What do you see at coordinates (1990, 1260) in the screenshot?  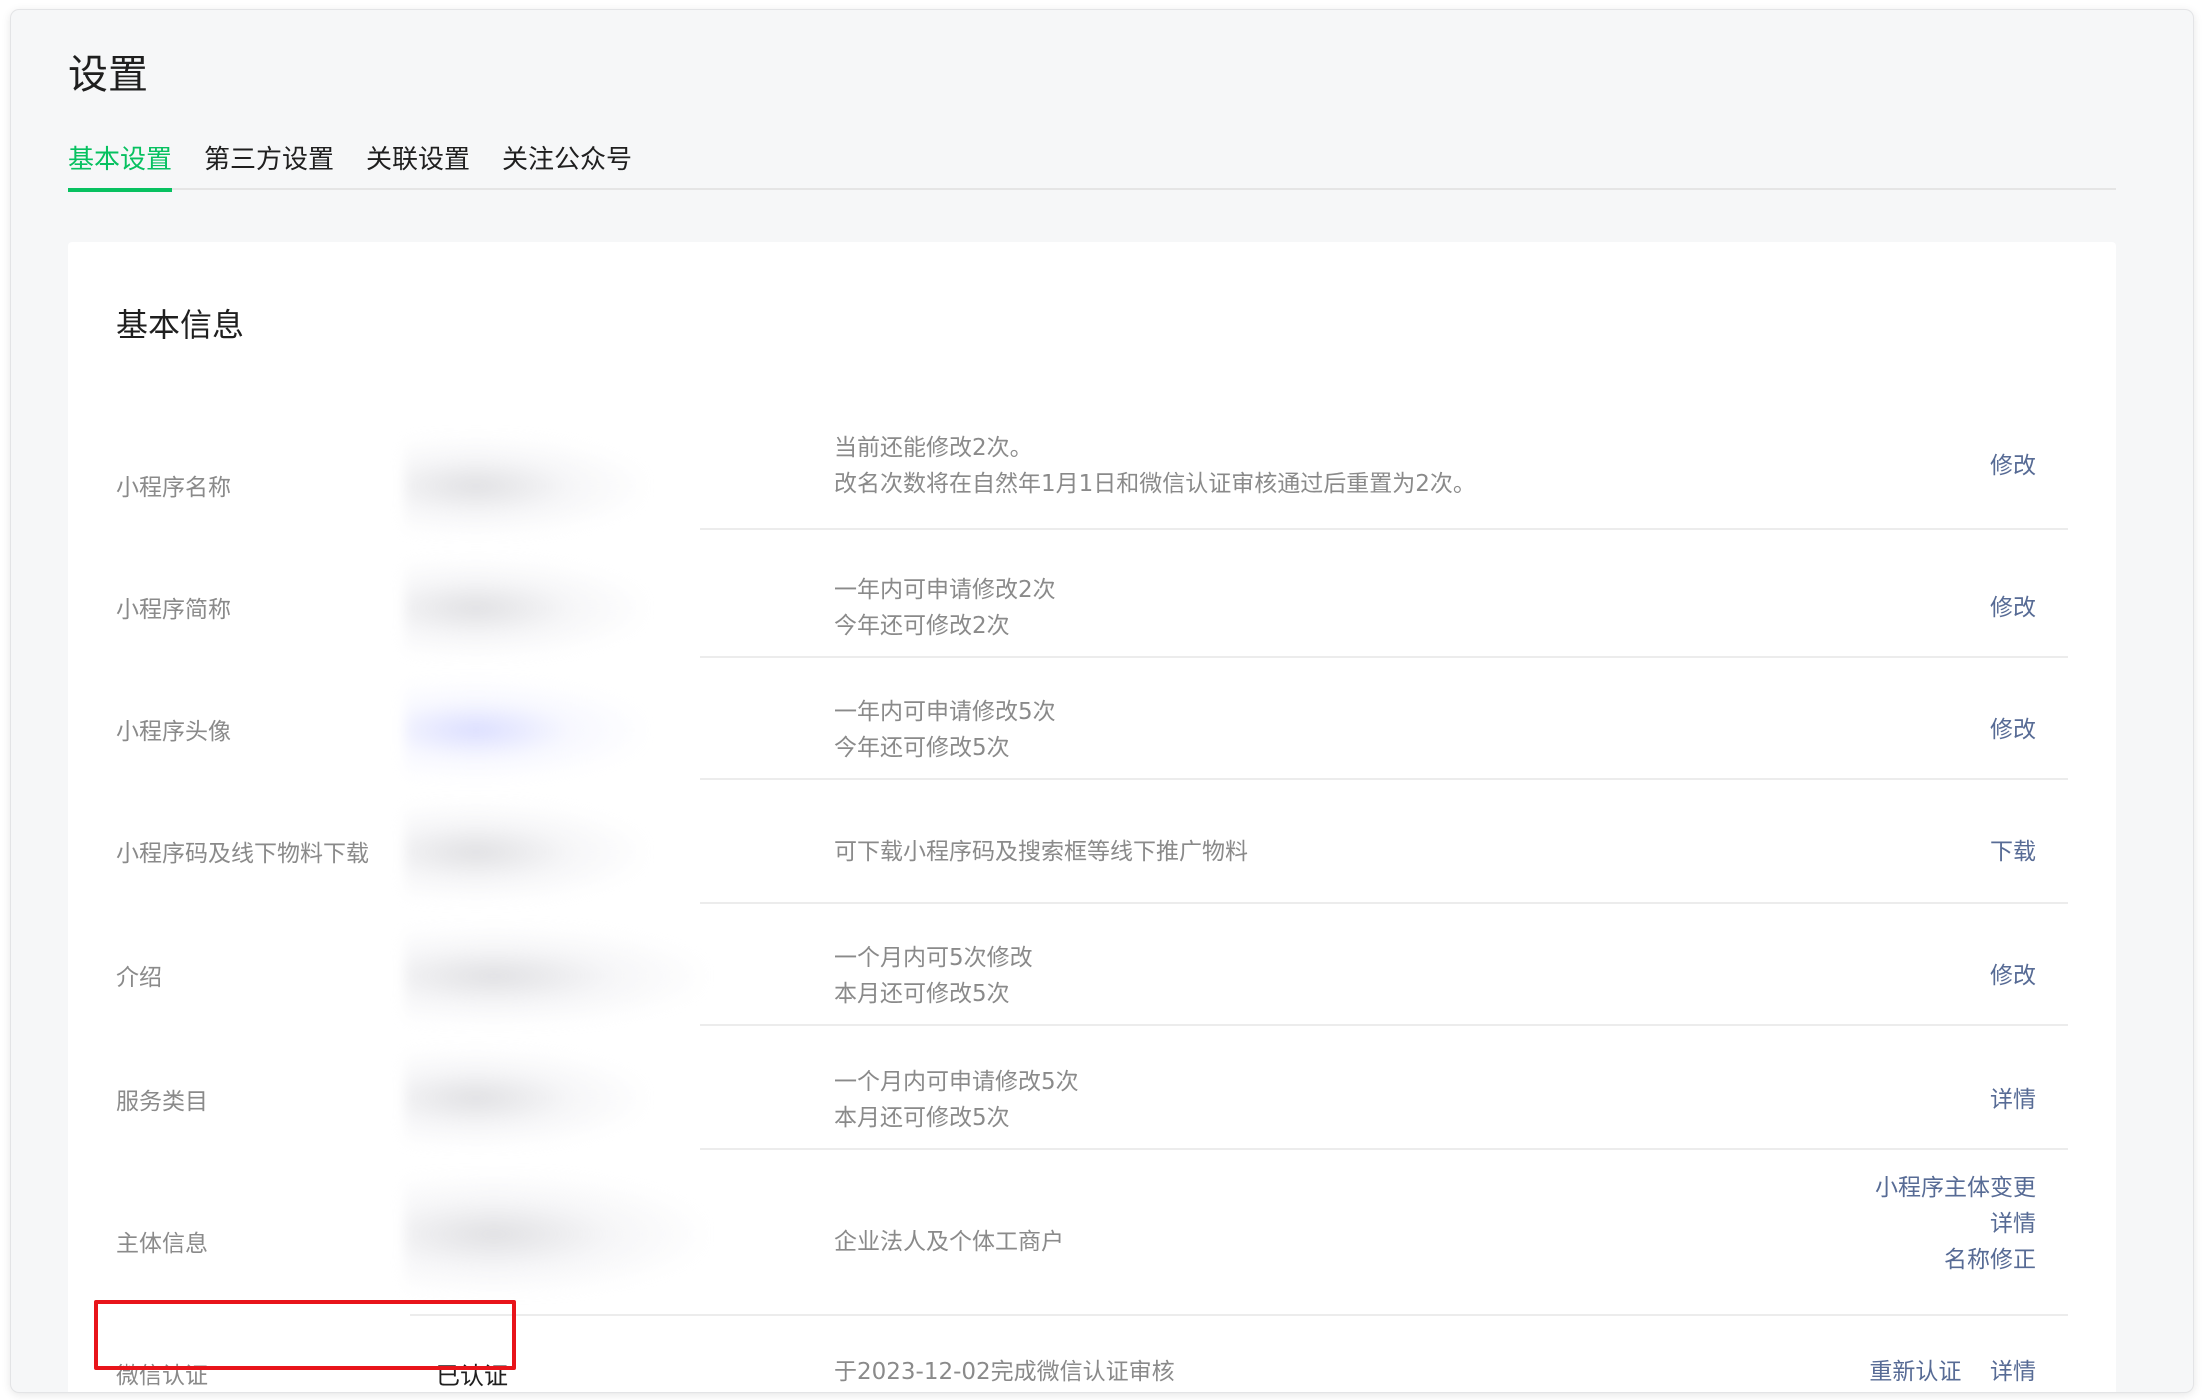 I see `name-correction-link: 名称修正` at bounding box center [1990, 1260].